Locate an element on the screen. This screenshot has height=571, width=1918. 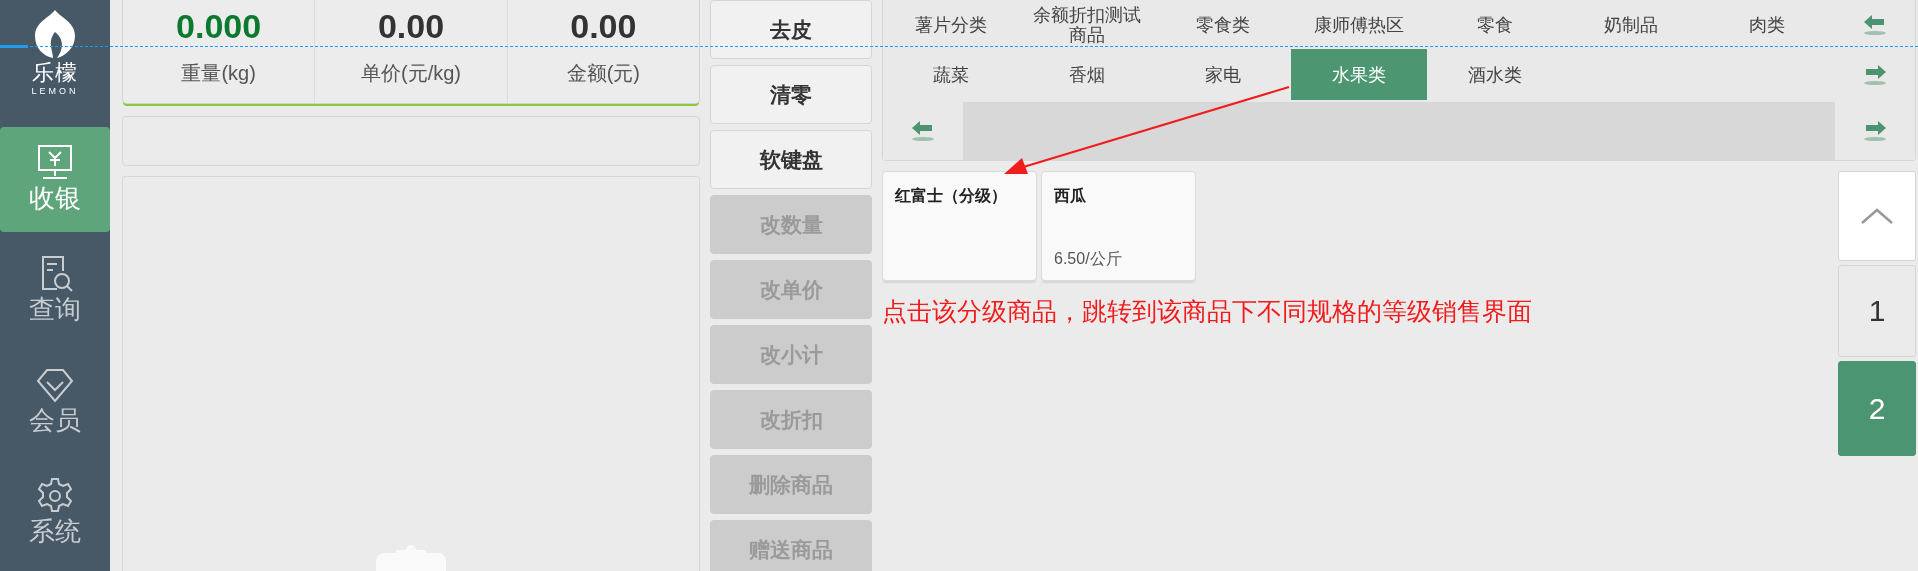
category-tab: 零食 is located at coordinates (1495, 24).